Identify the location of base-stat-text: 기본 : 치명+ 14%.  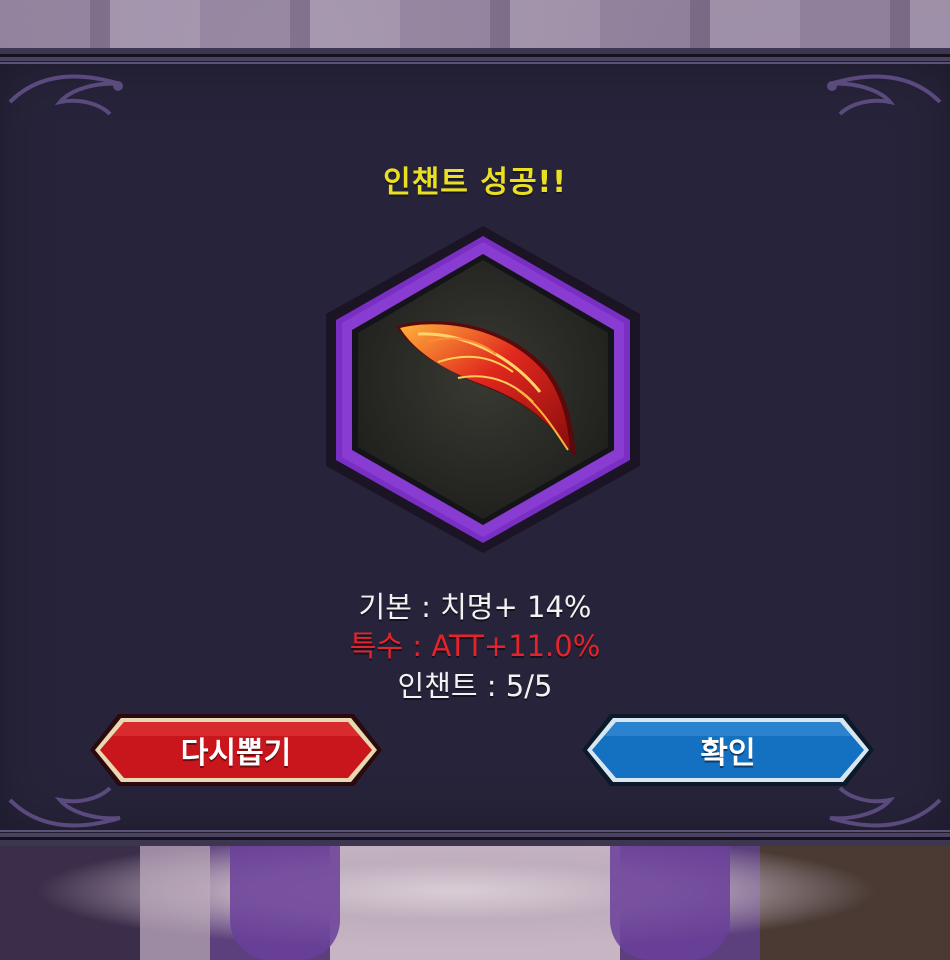
(475, 607).